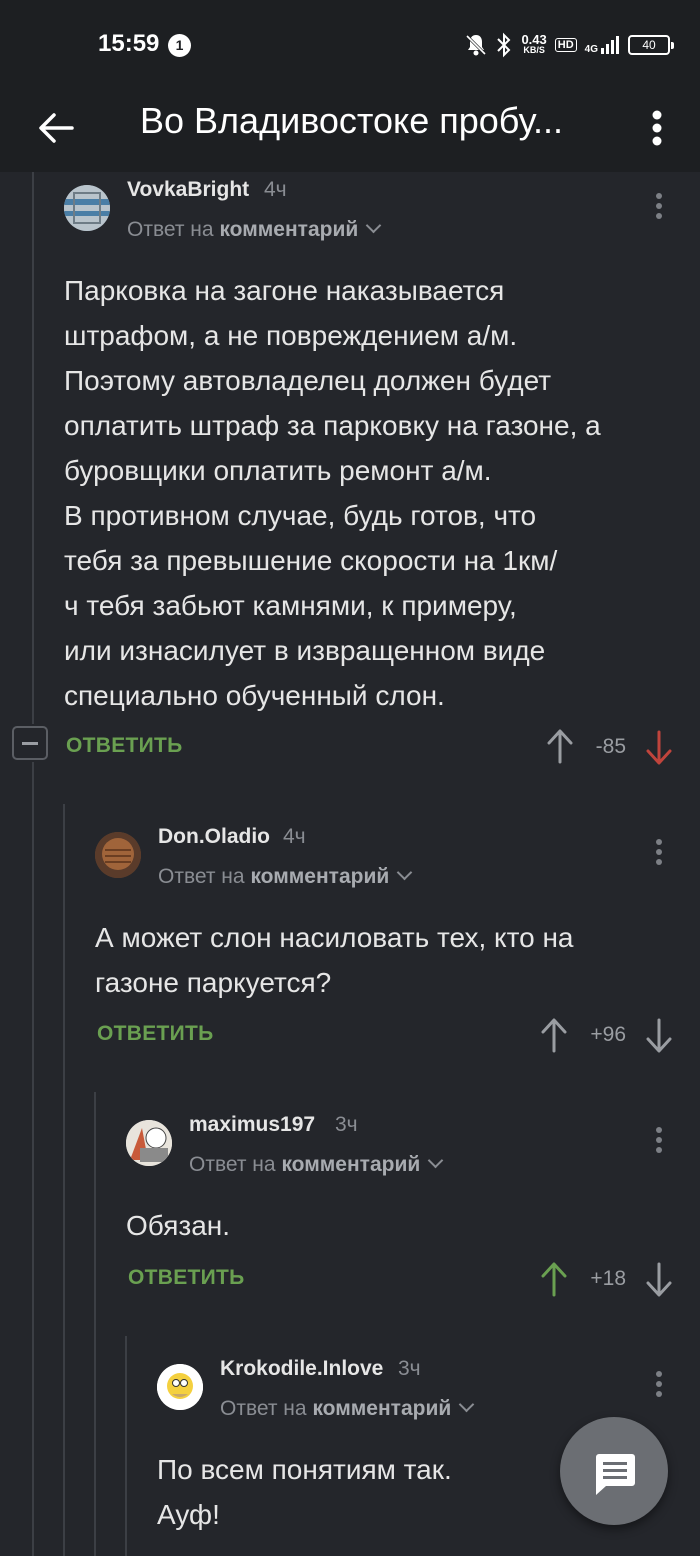  Describe the element at coordinates (565, 45) in the screenshot. I see `hd-badge: HD` at that location.